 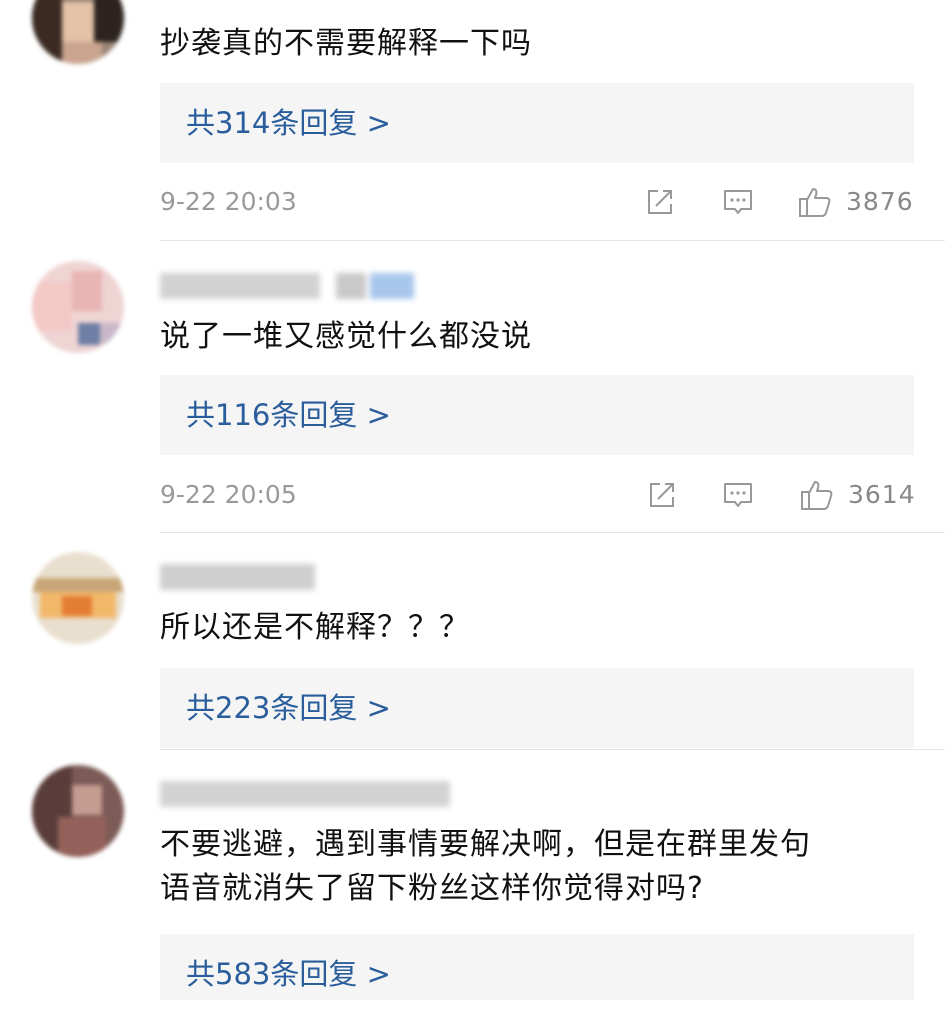 What do you see at coordinates (537, 415) in the screenshot?
I see `view-replies-button: 共116条回复 >` at bounding box center [537, 415].